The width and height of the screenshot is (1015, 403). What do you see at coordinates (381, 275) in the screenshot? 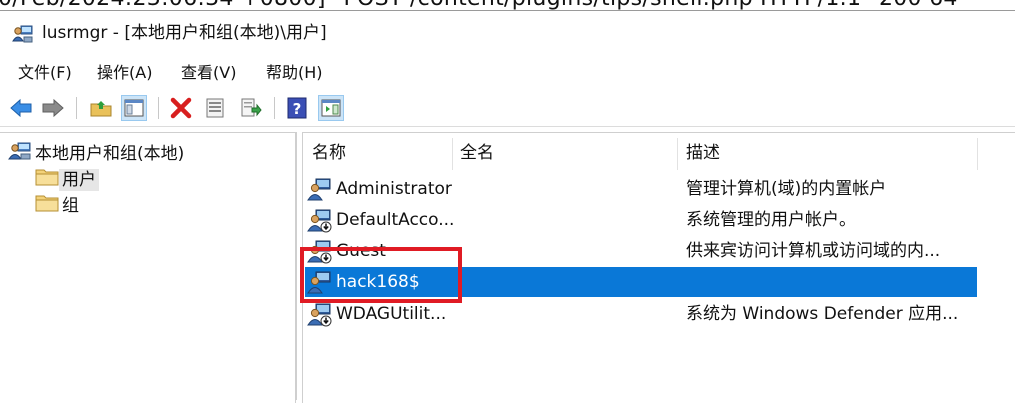
I see `highlight-box` at bounding box center [381, 275].